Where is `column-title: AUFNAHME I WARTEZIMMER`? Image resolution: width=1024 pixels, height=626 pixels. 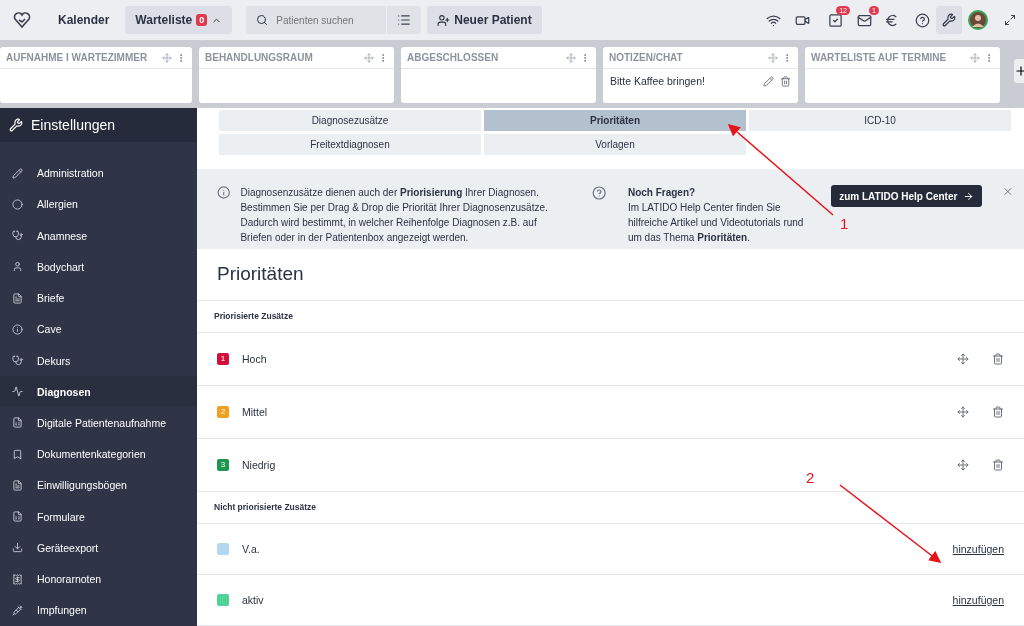
column-title: AUFNAHME I WARTEZIMMER is located at coordinates (77, 57).